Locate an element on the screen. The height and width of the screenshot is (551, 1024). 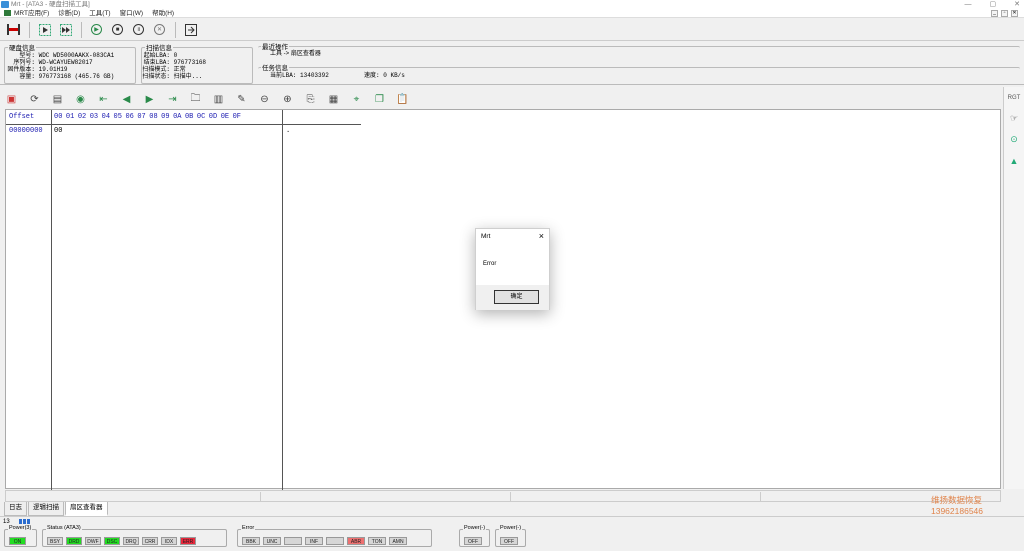
disk-select-icon is located at coordinates (13, 29).